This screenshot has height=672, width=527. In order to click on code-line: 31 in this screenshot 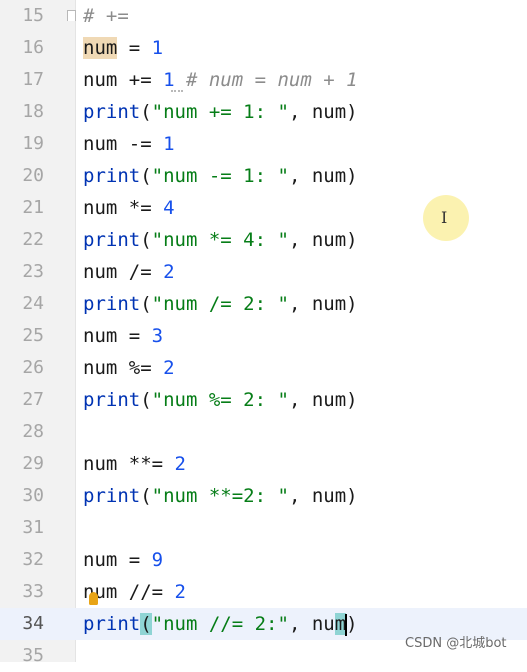, I will do `click(263, 528)`.